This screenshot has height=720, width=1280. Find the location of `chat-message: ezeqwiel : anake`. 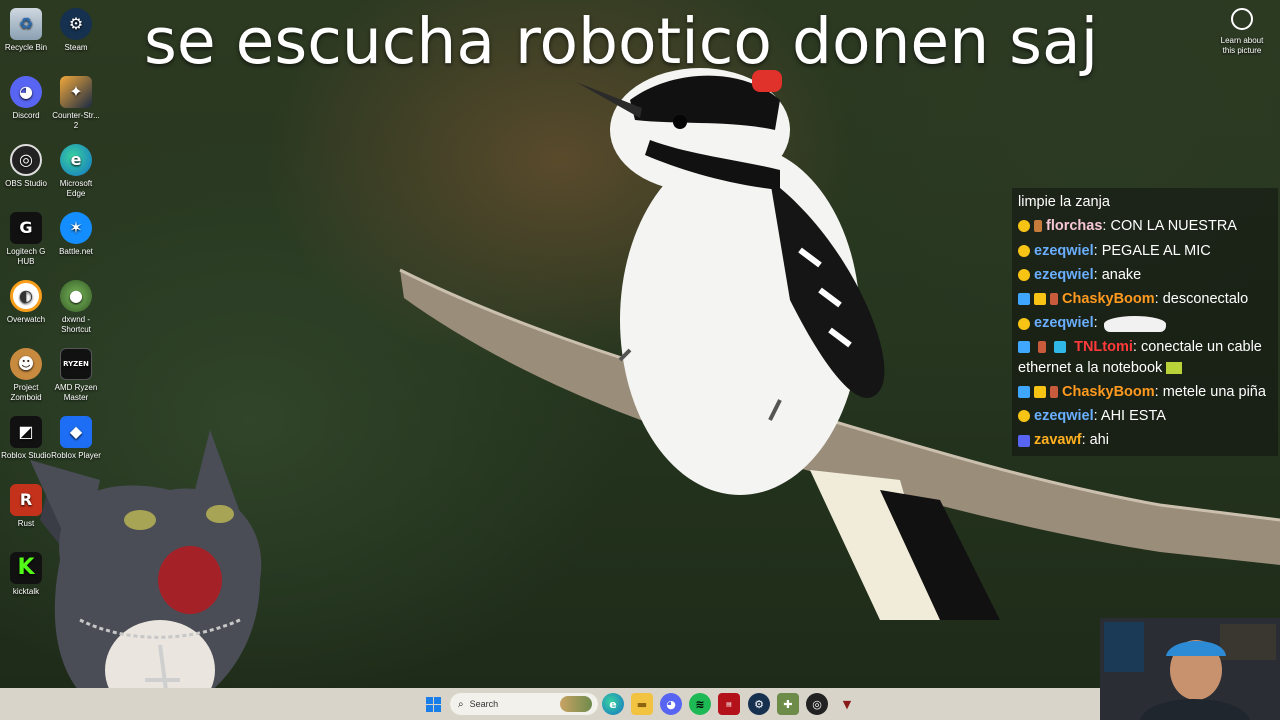

chat-message: ezeqwiel : anake is located at coordinates (1145, 275).